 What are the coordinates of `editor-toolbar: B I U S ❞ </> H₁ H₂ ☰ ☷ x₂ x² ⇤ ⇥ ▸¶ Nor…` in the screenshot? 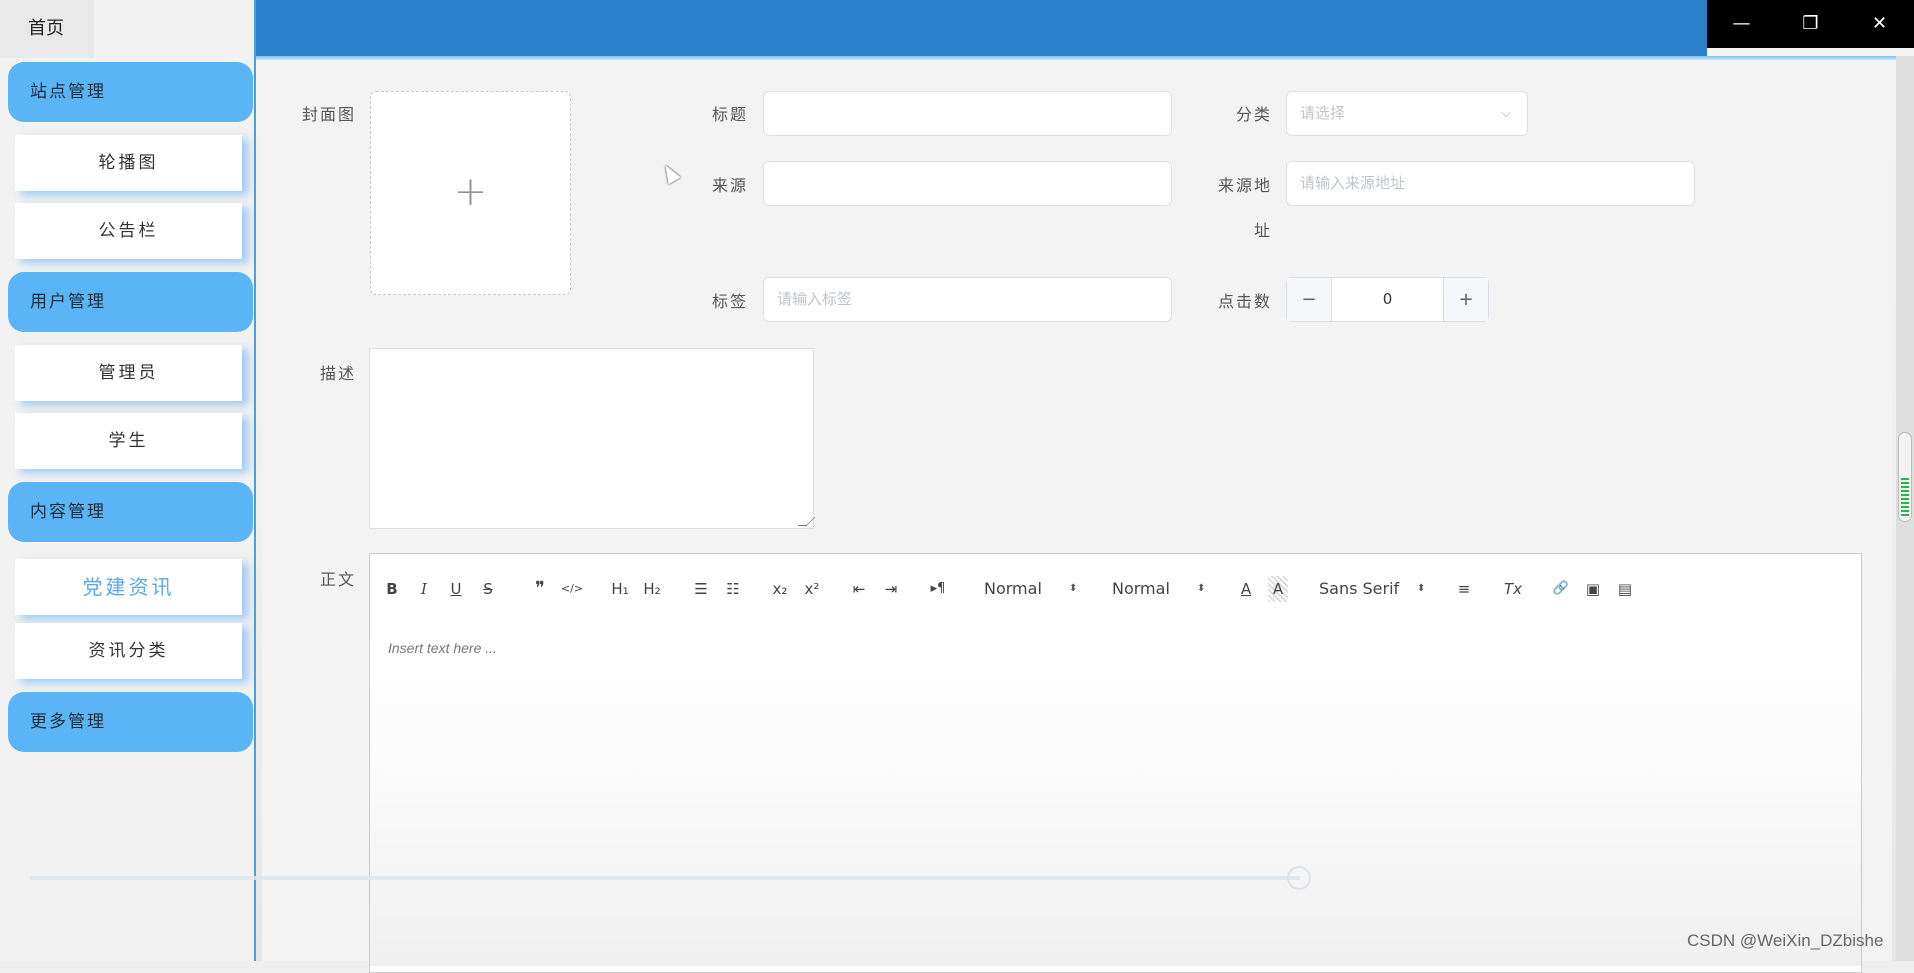 It's located at (1115, 590).